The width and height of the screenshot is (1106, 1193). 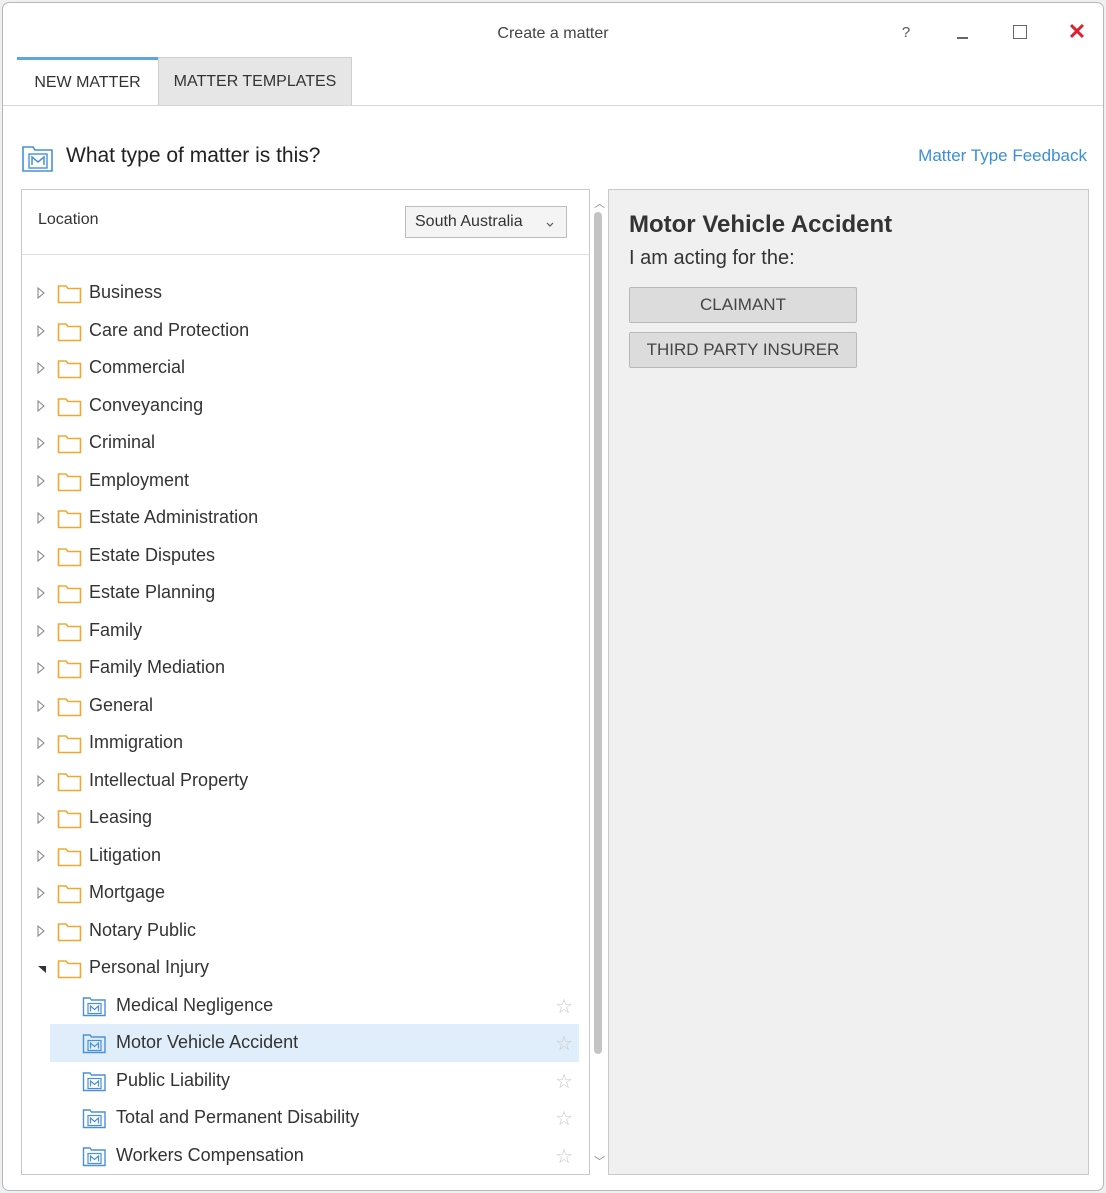 I want to click on tree-folder-row: Conveyancing, so click(x=300, y=406).